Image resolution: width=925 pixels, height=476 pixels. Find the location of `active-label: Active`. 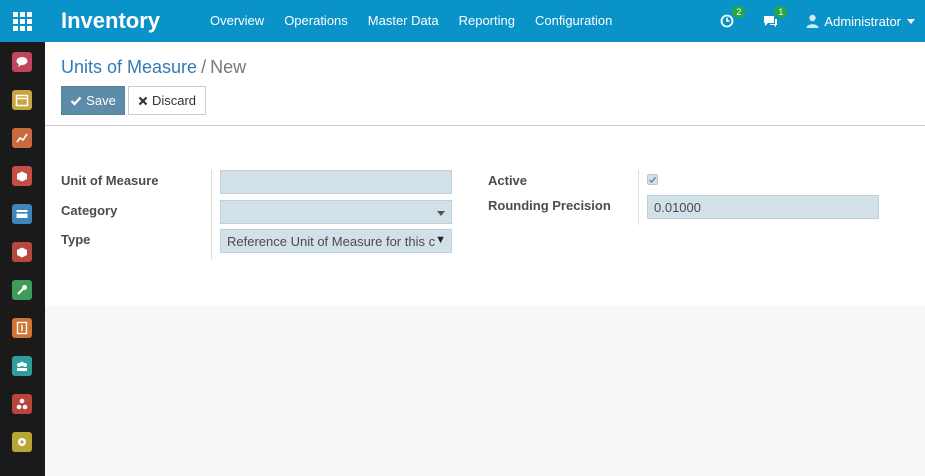

active-label: Active is located at coordinates (508, 180).